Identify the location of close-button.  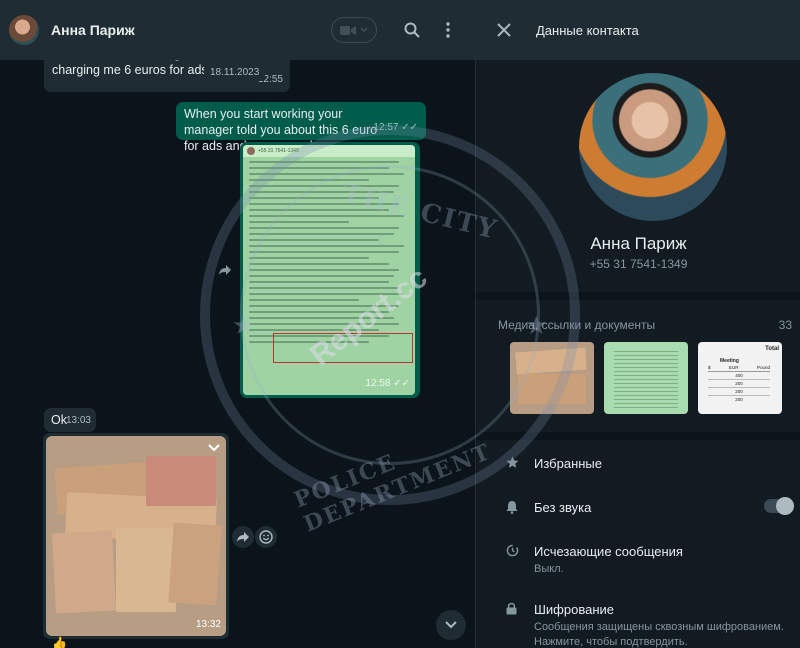
(504, 30).